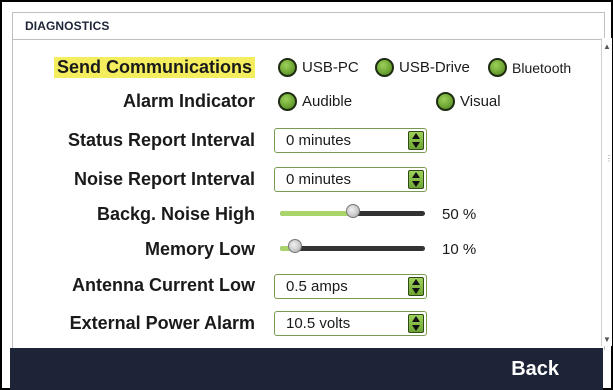 The image size is (613, 390). I want to click on alarm-indicator-label: Alarm Indicator, so click(188, 101).